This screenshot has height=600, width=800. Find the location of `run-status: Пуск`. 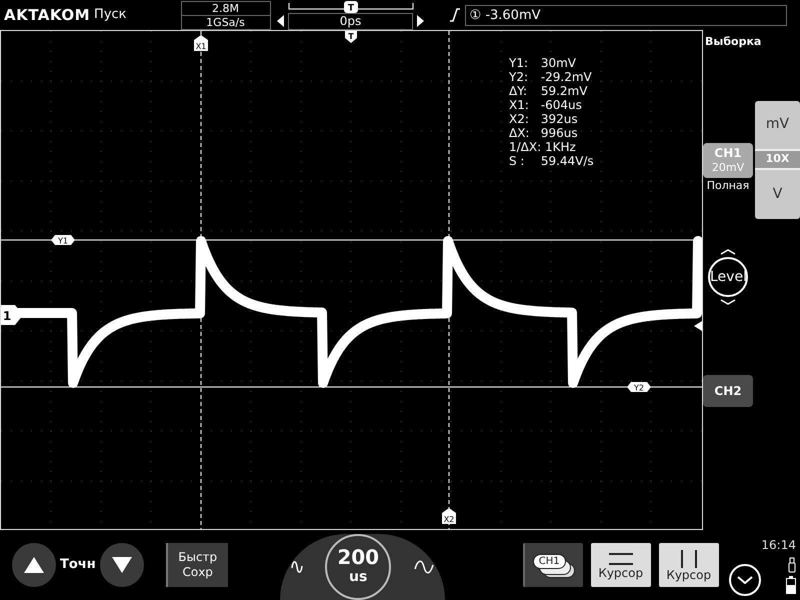

run-status: Пуск is located at coordinates (110, 15).